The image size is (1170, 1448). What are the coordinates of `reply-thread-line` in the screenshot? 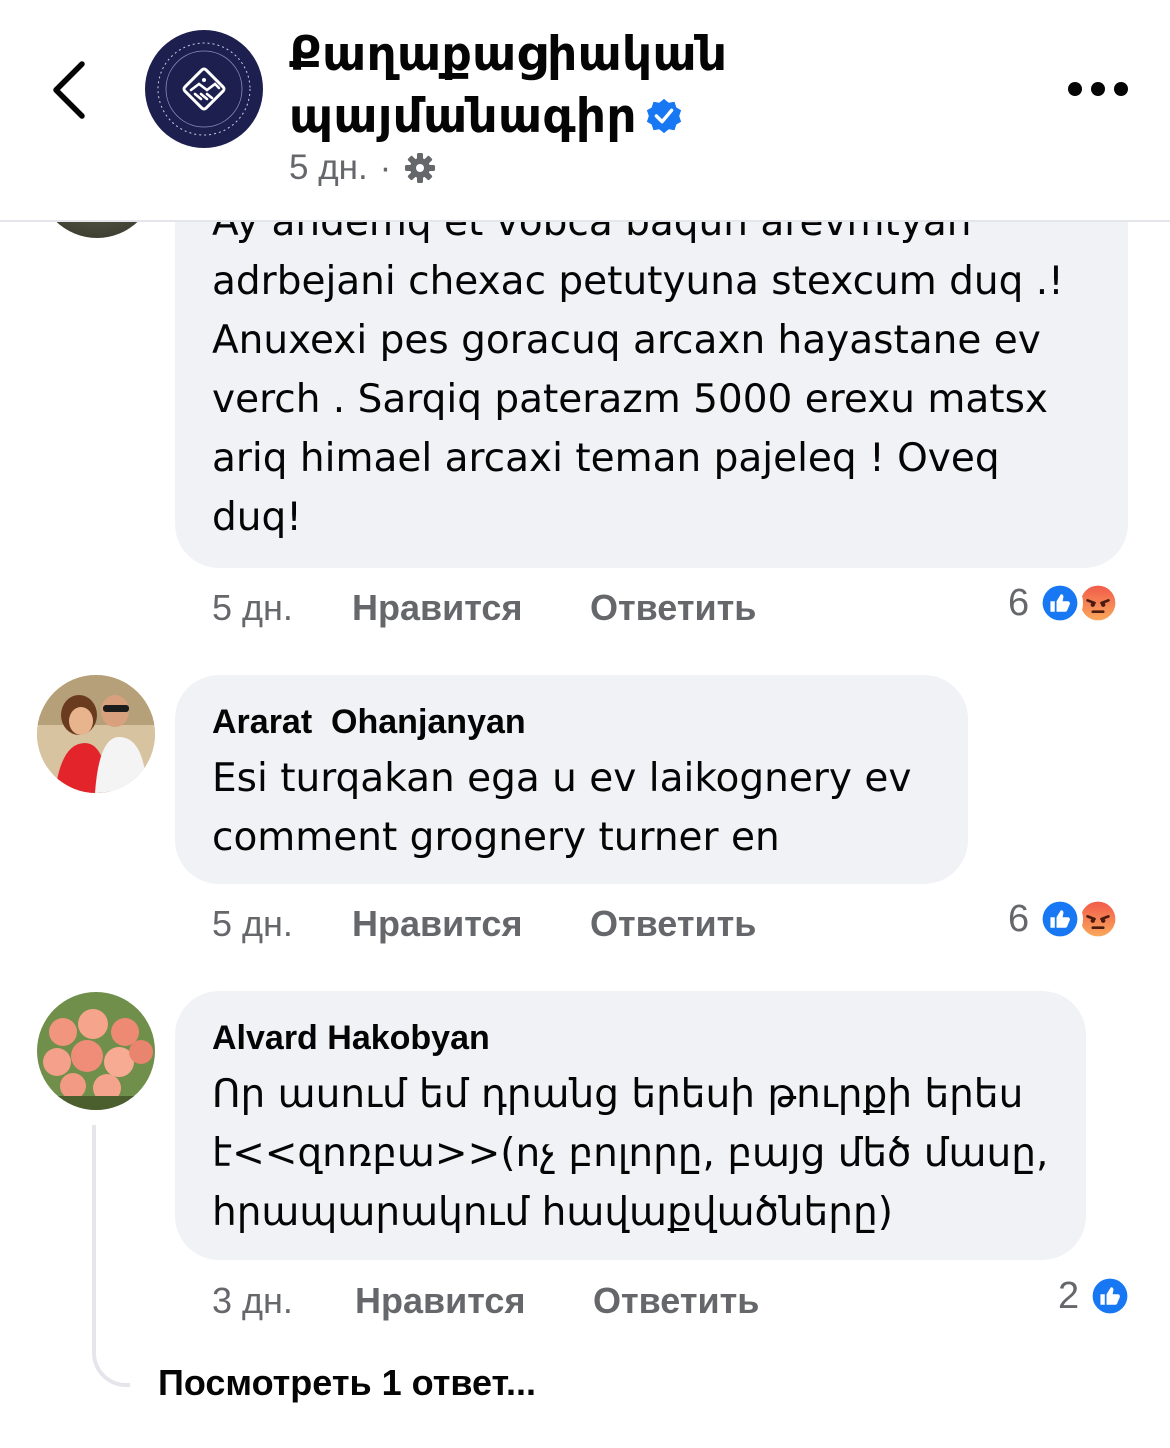 It's located at (111, 1256).